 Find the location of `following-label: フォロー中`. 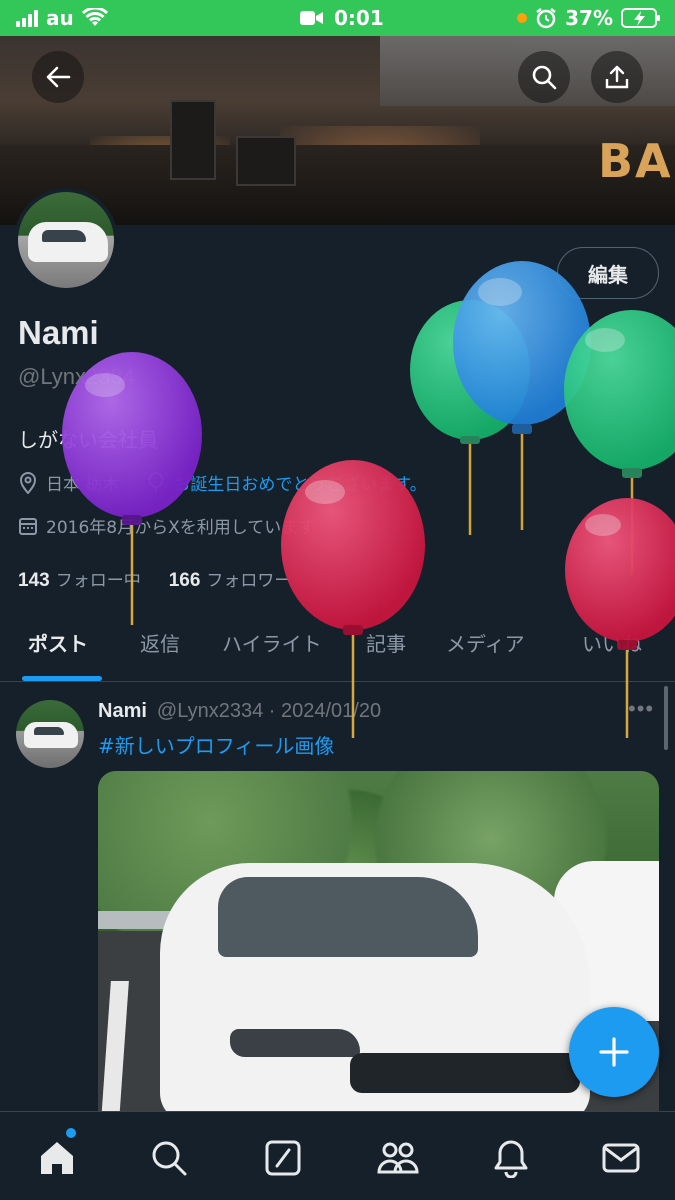

following-label: フォロー中 is located at coordinates (98, 581).